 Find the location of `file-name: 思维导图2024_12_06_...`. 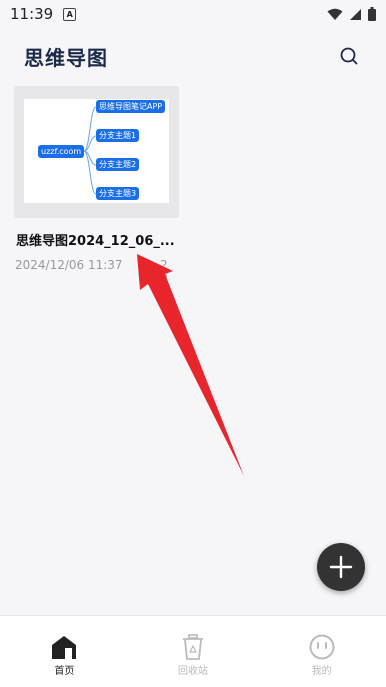

file-name: 思维导图2024_12_06_... is located at coordinates (95, 241).